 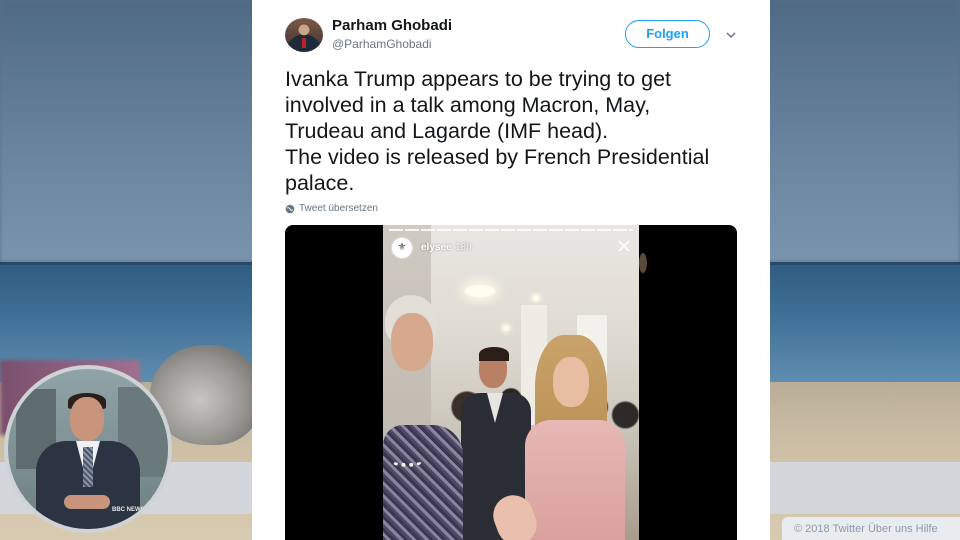 I want to click on footer-links: © 2018 Twitter Über uns Hilfe, so click(x=871, y=528).